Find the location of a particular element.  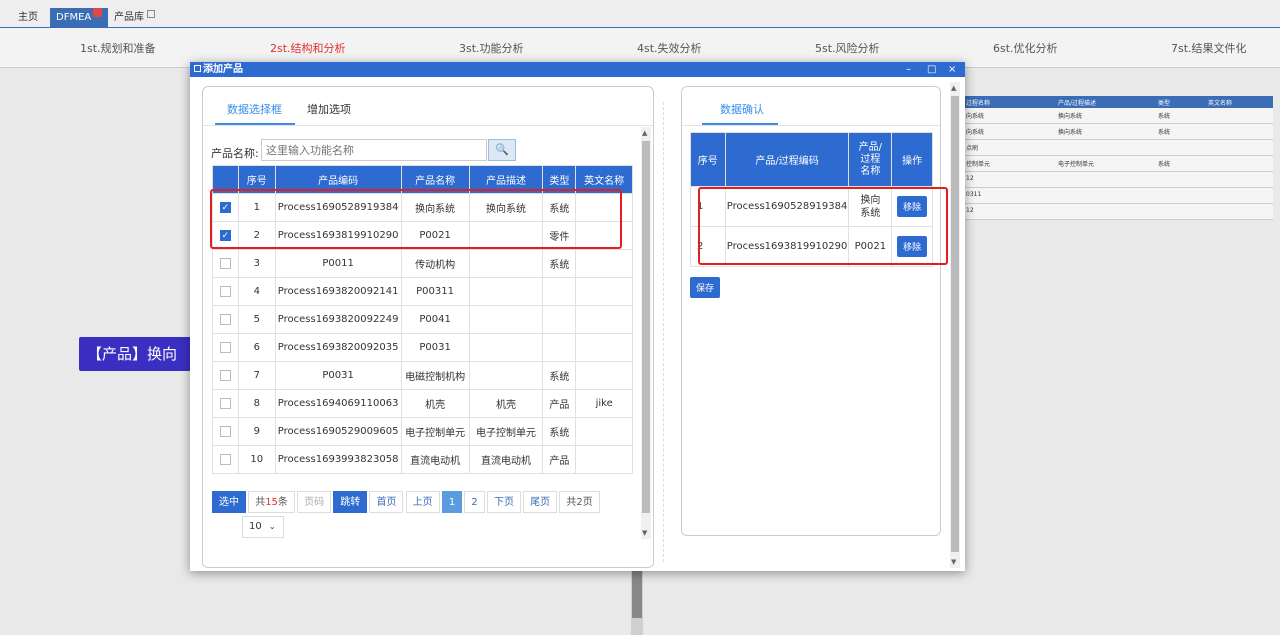

step-7: 7st.结果文件化 is located at coordinates (1209, 48).